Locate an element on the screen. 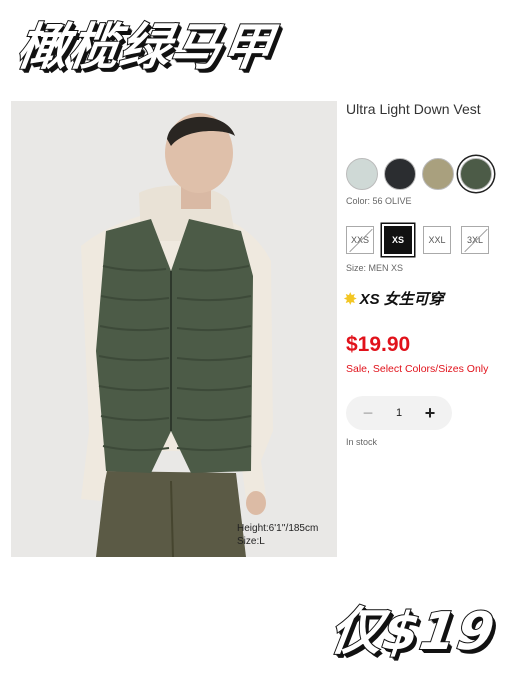 The image size is (512, 683). stock-status: In stock is located at coordinates (362, 442).